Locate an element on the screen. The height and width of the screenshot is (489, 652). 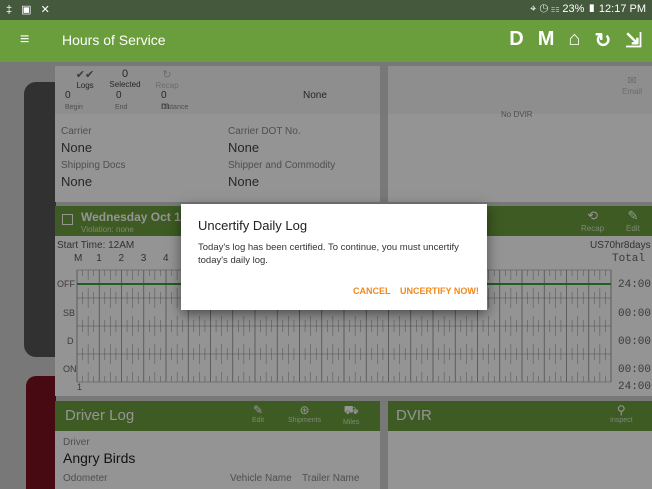
status-left-icons: ‡ ▣ ✕ is located at coordinates (29, 10).